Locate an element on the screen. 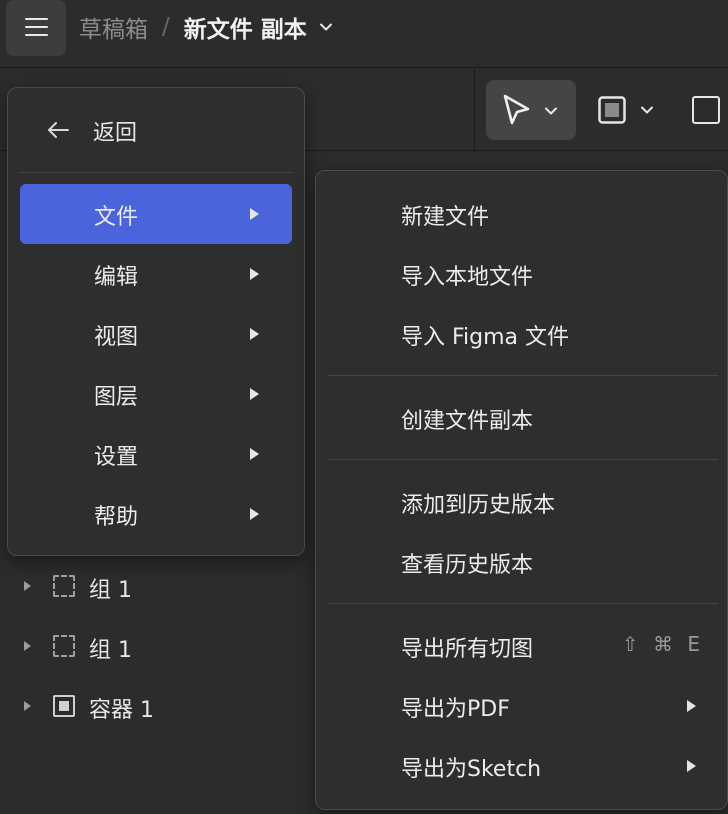  keyboard-shortcut: ⇧ ⌘ E is located at coordinates (662, 644).